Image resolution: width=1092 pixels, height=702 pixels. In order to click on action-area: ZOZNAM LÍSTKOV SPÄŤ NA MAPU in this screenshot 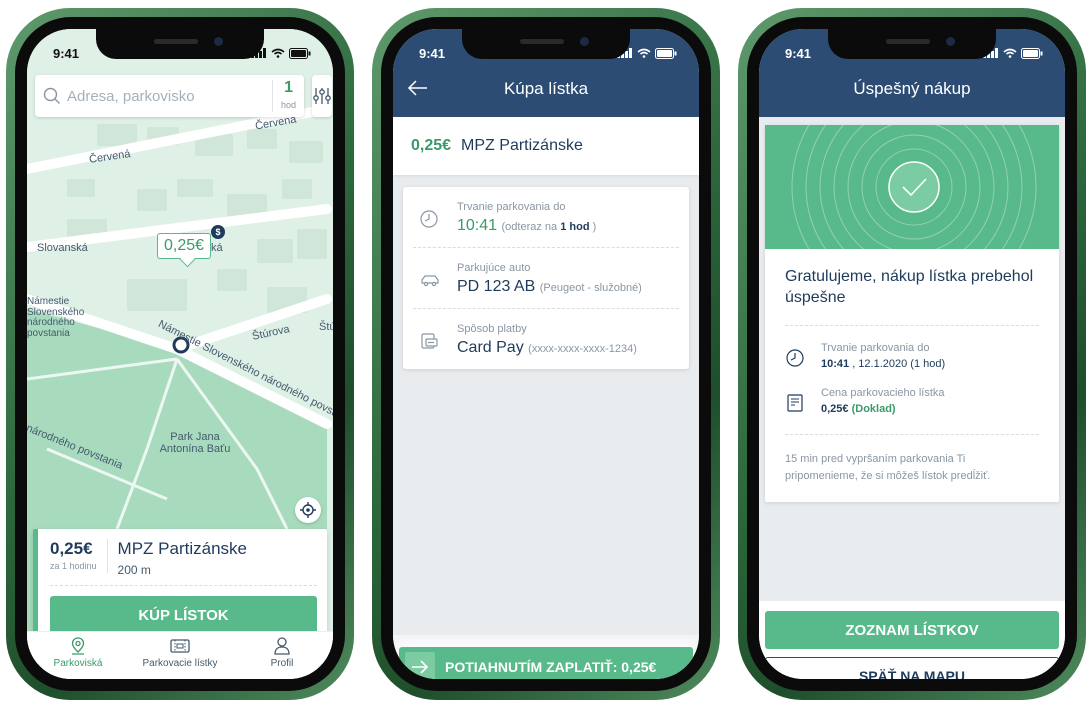, I will do `click(912, 640)`.